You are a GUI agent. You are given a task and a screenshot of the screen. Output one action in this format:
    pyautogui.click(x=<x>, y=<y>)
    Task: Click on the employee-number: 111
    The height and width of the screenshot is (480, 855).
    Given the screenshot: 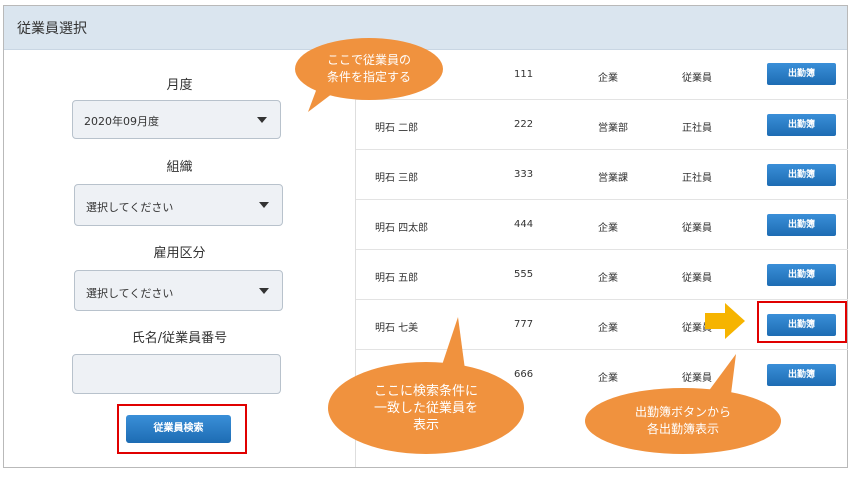 What is the action you would take?
    pyautogui.click(x=524, y=74)
    